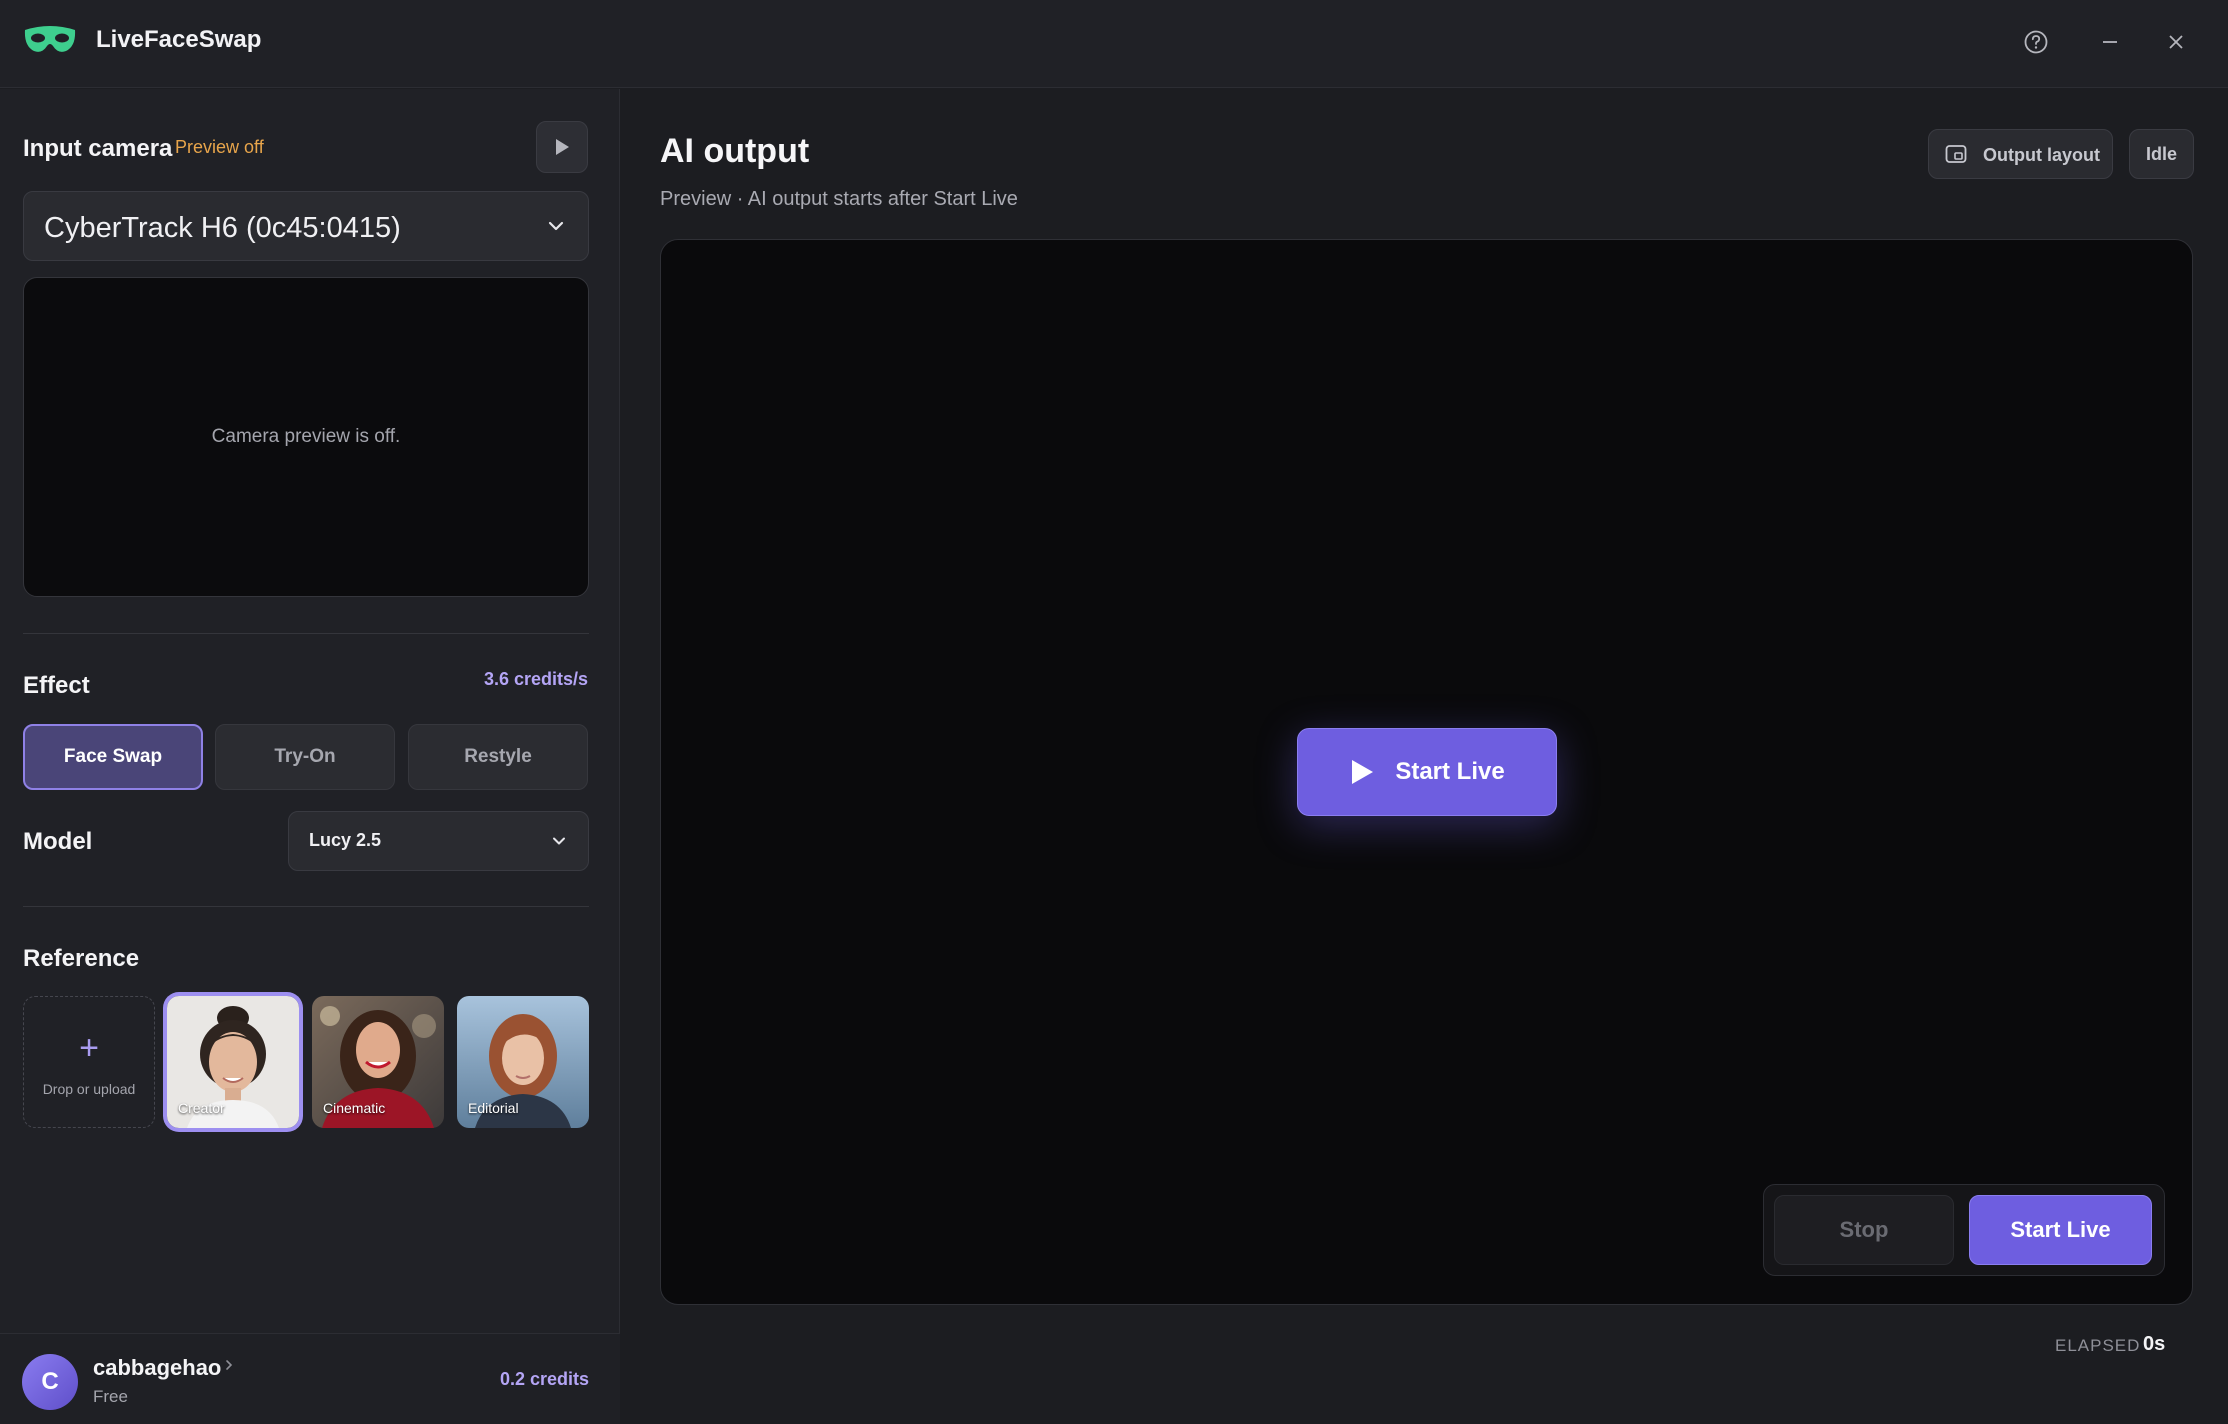 This screenshot has width=2228, height=1424. Describe the element at coordinates (523, 1062) in the screenshot. I see `reference-editorial: Editorial` at that location.